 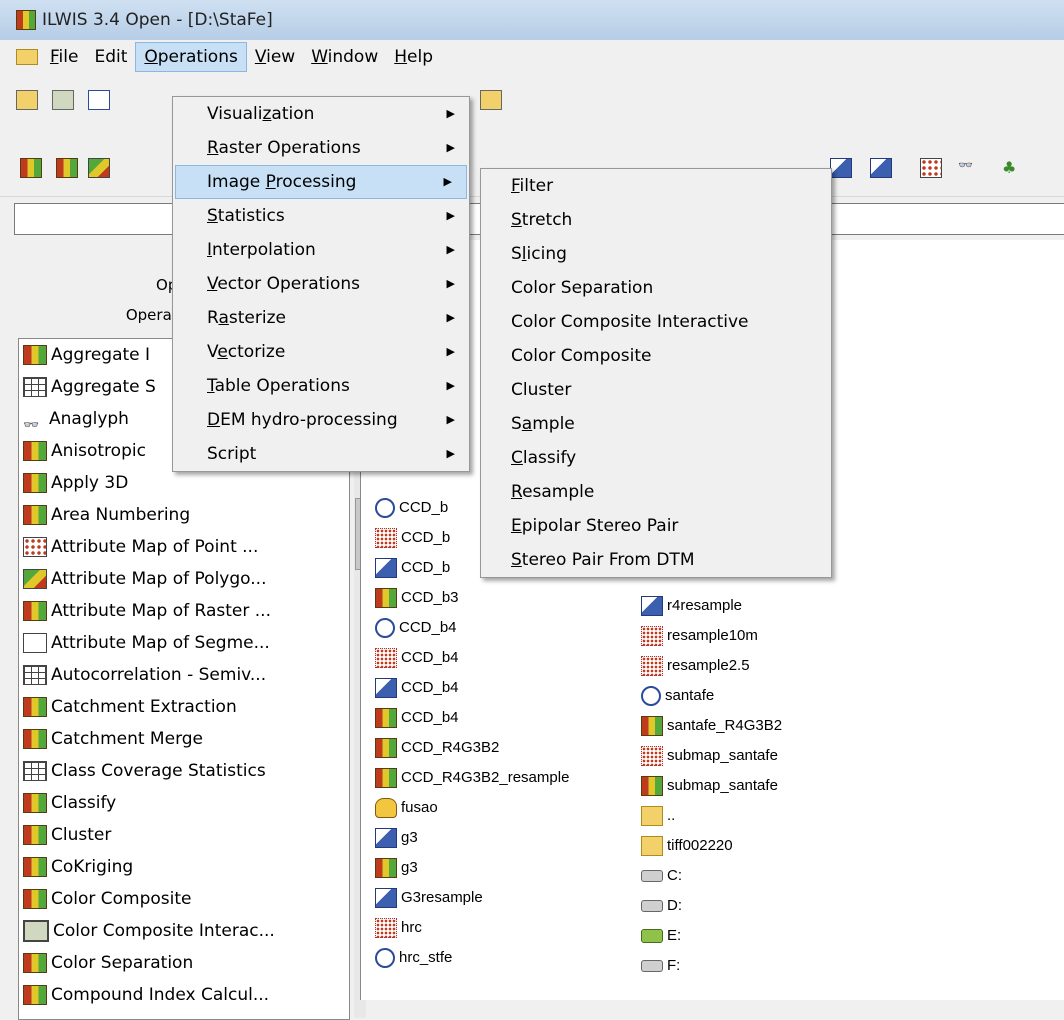 What do you see at coordinates (63, 100) in the screenshot?
I see `monitor-icon` at bounding box center [63, 100].